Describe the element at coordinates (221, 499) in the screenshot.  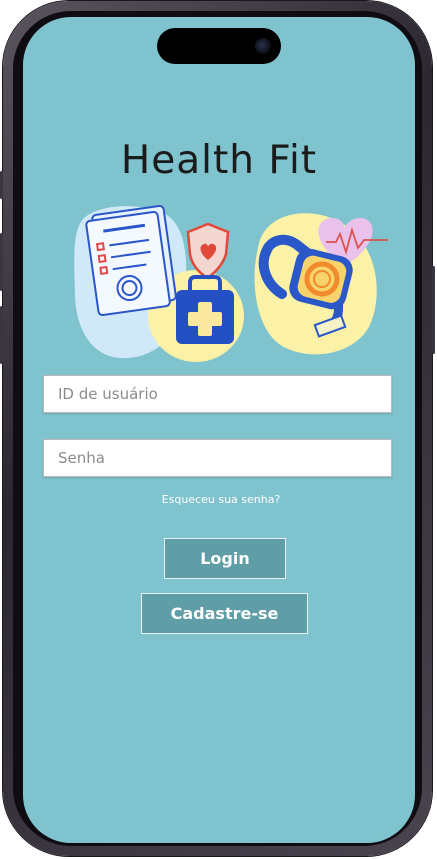
I see `forgot-password-link: Esqueceu sua senha?` at that location.